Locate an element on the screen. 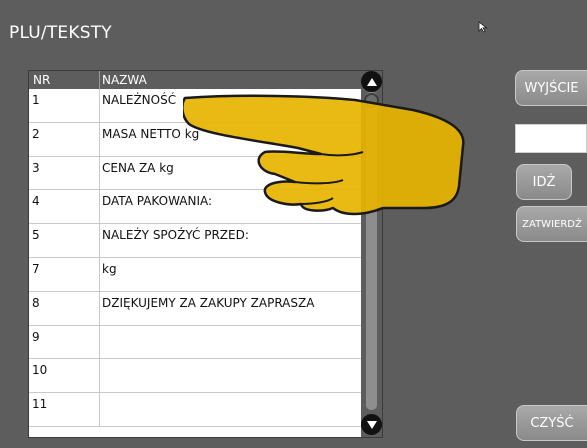 The image size is (587, 448). row-nr: 8 is located at coordinates (36, 302).